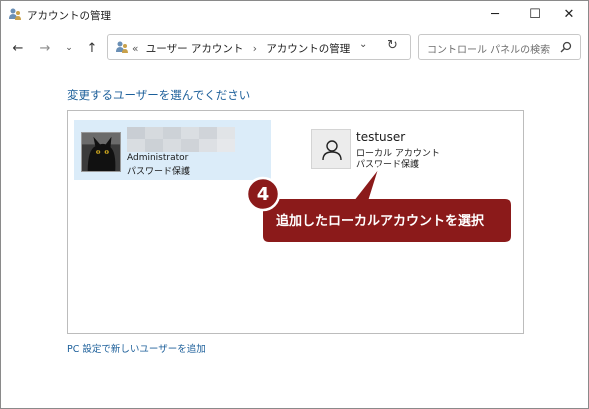 Image resolution: width=589 pixels, height=409 pixels. What do you see at coordinates (135, 49) in the screenshot?
I see `breadcrumb-overflow: «` at bounding box center [135, 49].